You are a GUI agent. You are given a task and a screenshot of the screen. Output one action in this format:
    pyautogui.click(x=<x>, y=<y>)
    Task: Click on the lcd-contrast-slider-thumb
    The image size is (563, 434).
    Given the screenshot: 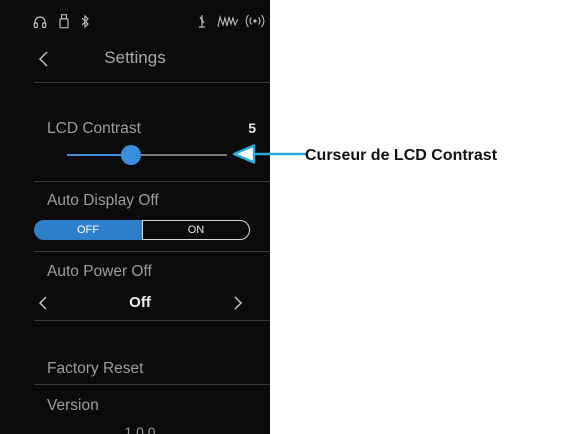 What is the action you would take?
    pyautogui.click(x=131, y=155)
    